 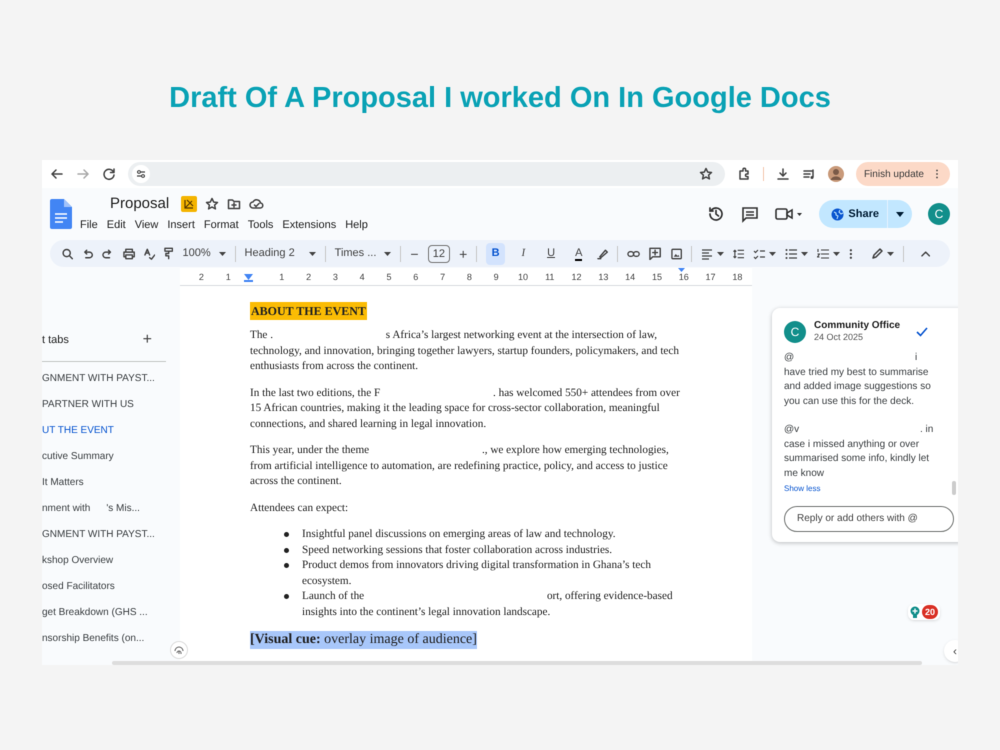 I want to click on search-icon, so click(x=68, y=254).